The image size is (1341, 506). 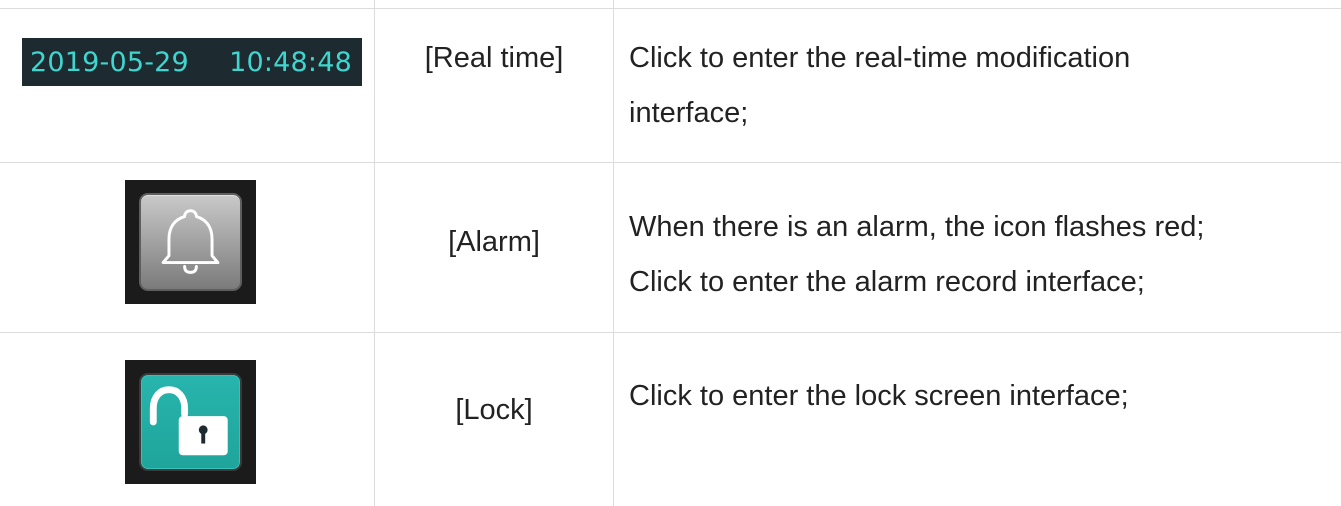 I want to click on padlock-glyph, so click(x=188, y=421).